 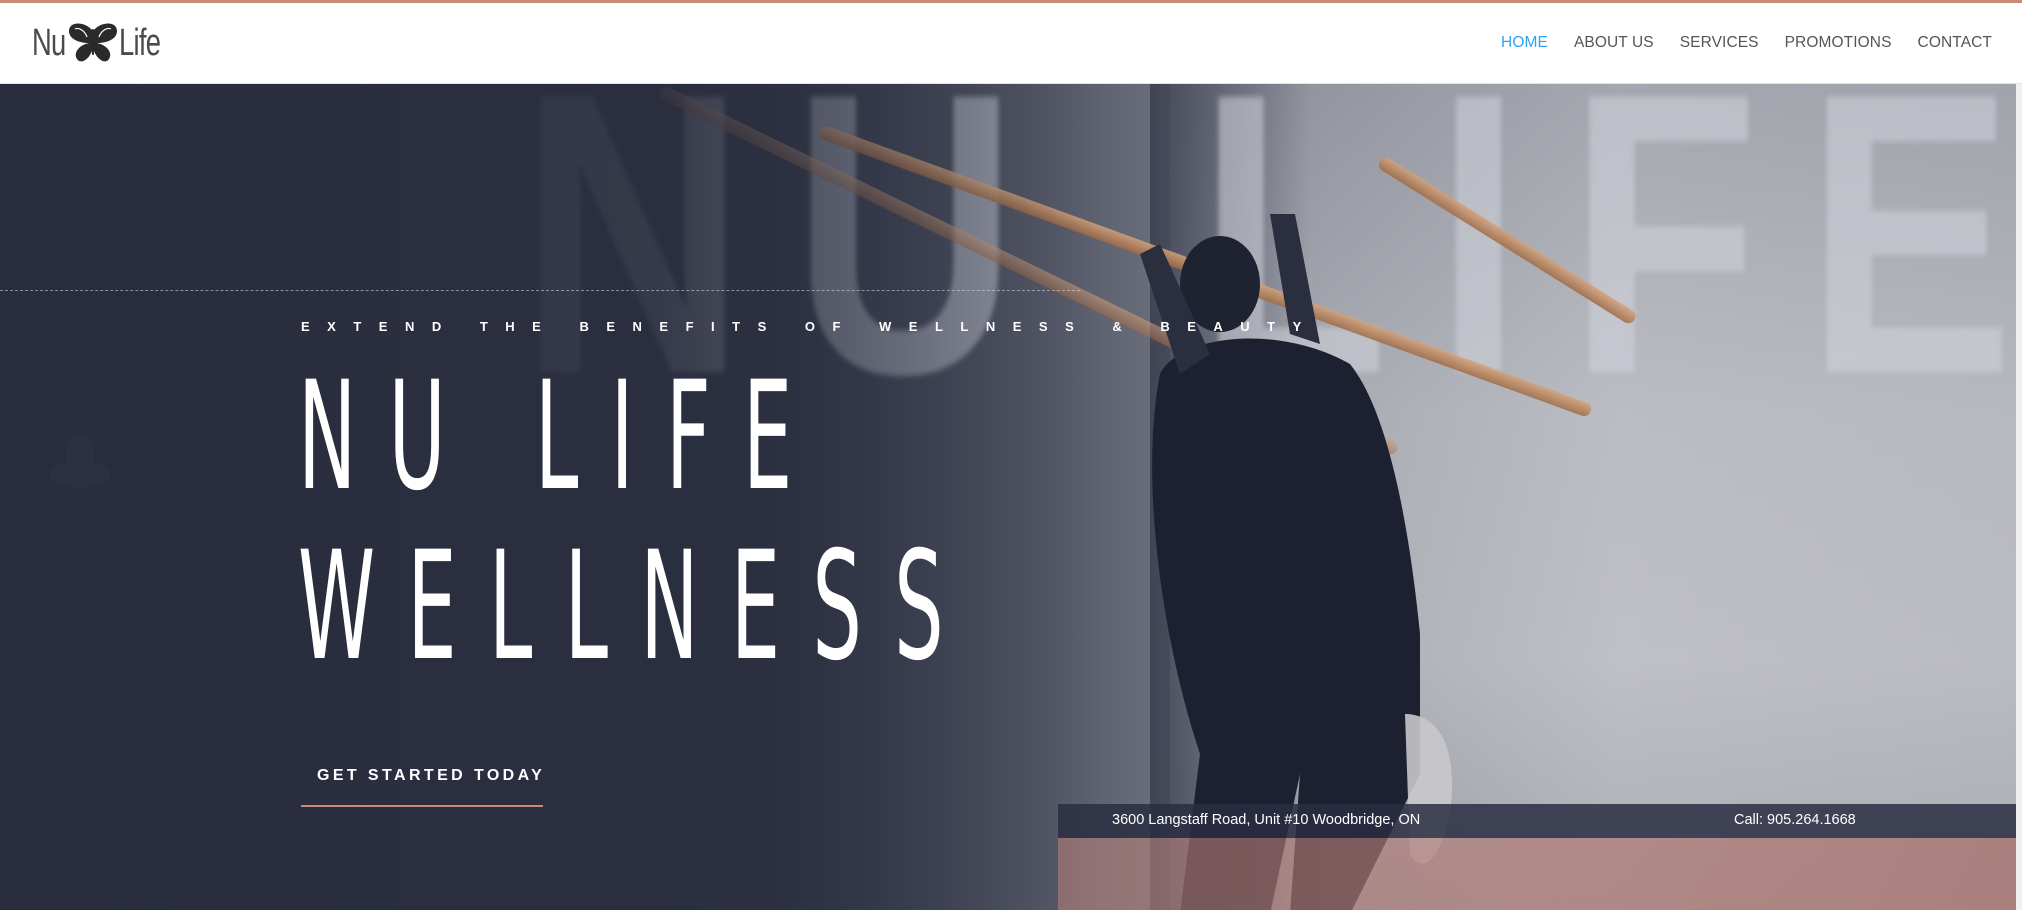 What do you see at coordinates (1540, 874) in the screenshot?
I see `hero-accent-band` at bounding box center [1540, 874].